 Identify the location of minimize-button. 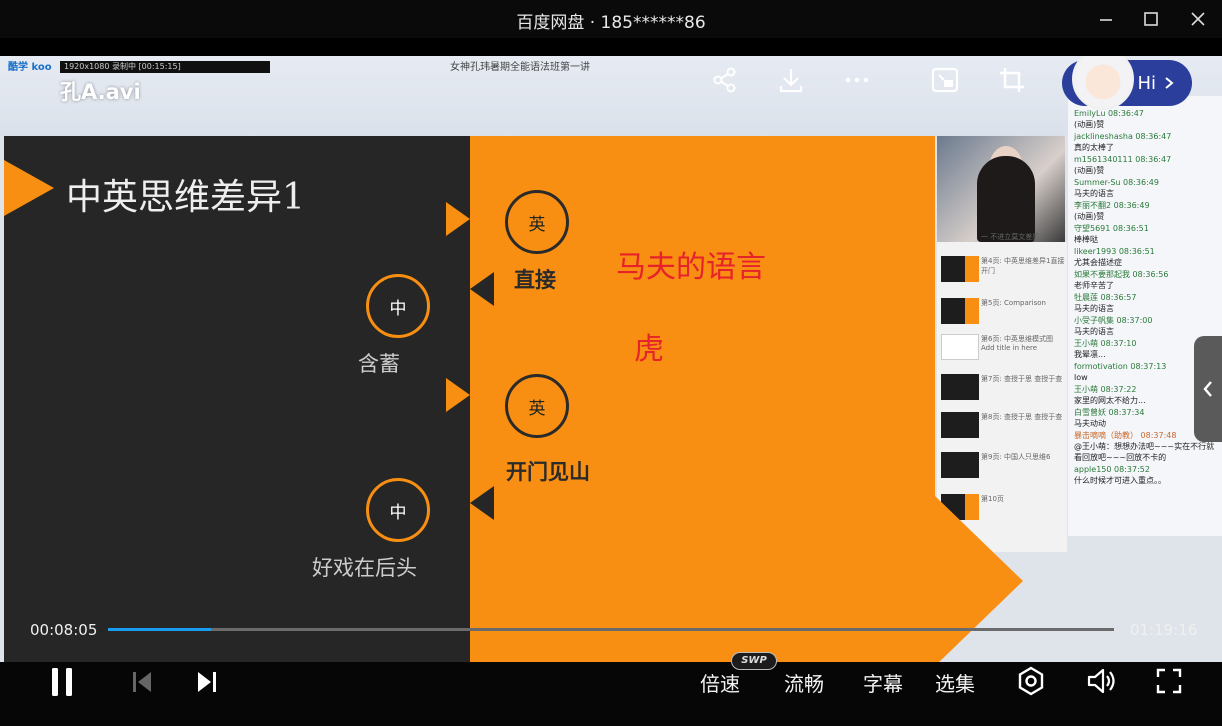
(1106, 19).